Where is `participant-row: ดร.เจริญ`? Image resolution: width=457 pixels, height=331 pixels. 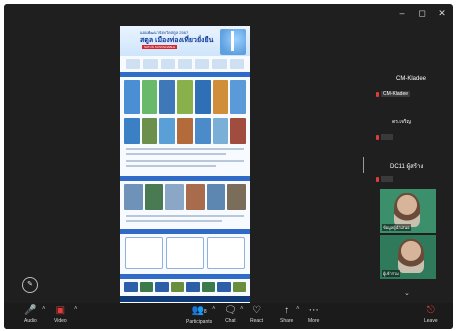 participant-row: ดร.เจริญ is located at coordinates (401, 122).